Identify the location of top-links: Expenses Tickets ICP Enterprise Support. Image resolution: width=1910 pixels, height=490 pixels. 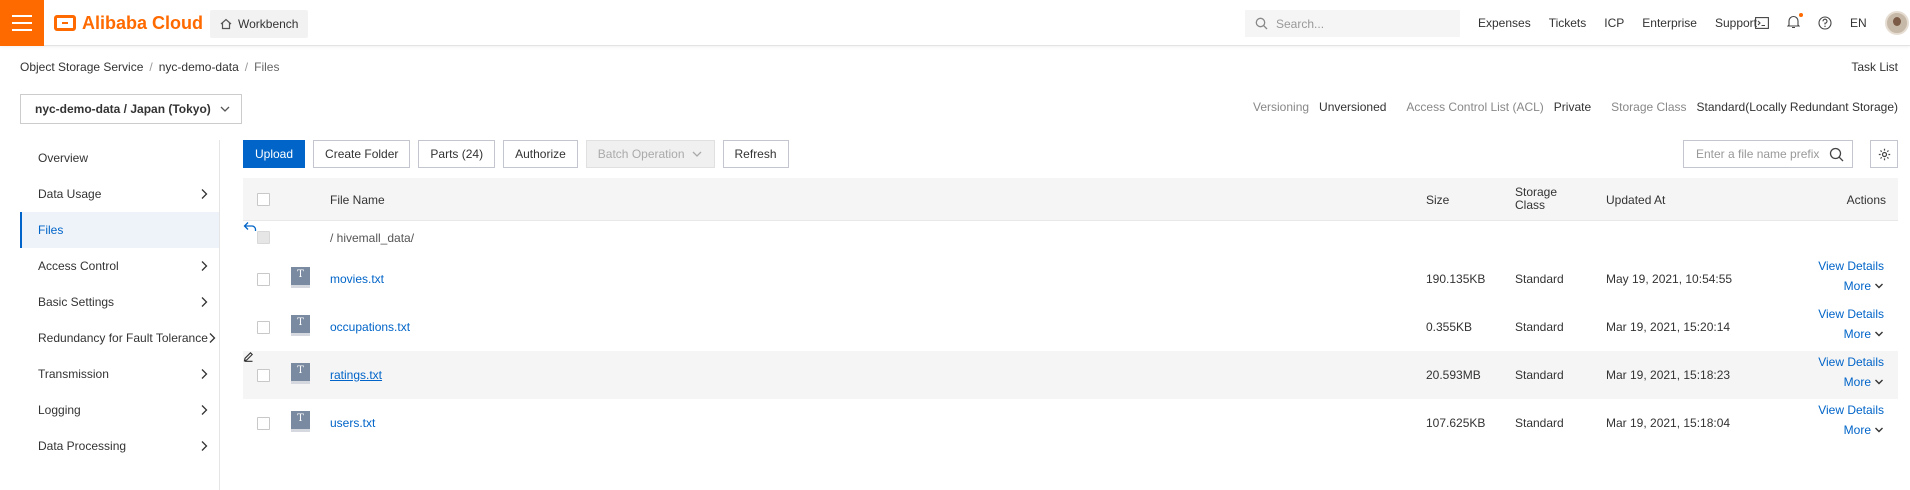
(1617, 23).